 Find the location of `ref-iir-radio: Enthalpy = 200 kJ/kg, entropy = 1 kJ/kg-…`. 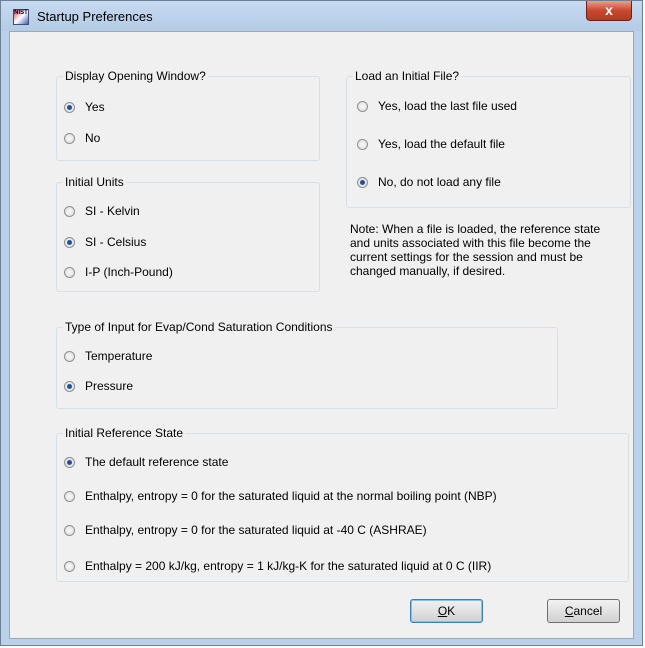

ref-iir-radio: Enthalpy = 200 kJ/kg, entropy = 1 kJ/kg-… is located at coordinates (277, 566).